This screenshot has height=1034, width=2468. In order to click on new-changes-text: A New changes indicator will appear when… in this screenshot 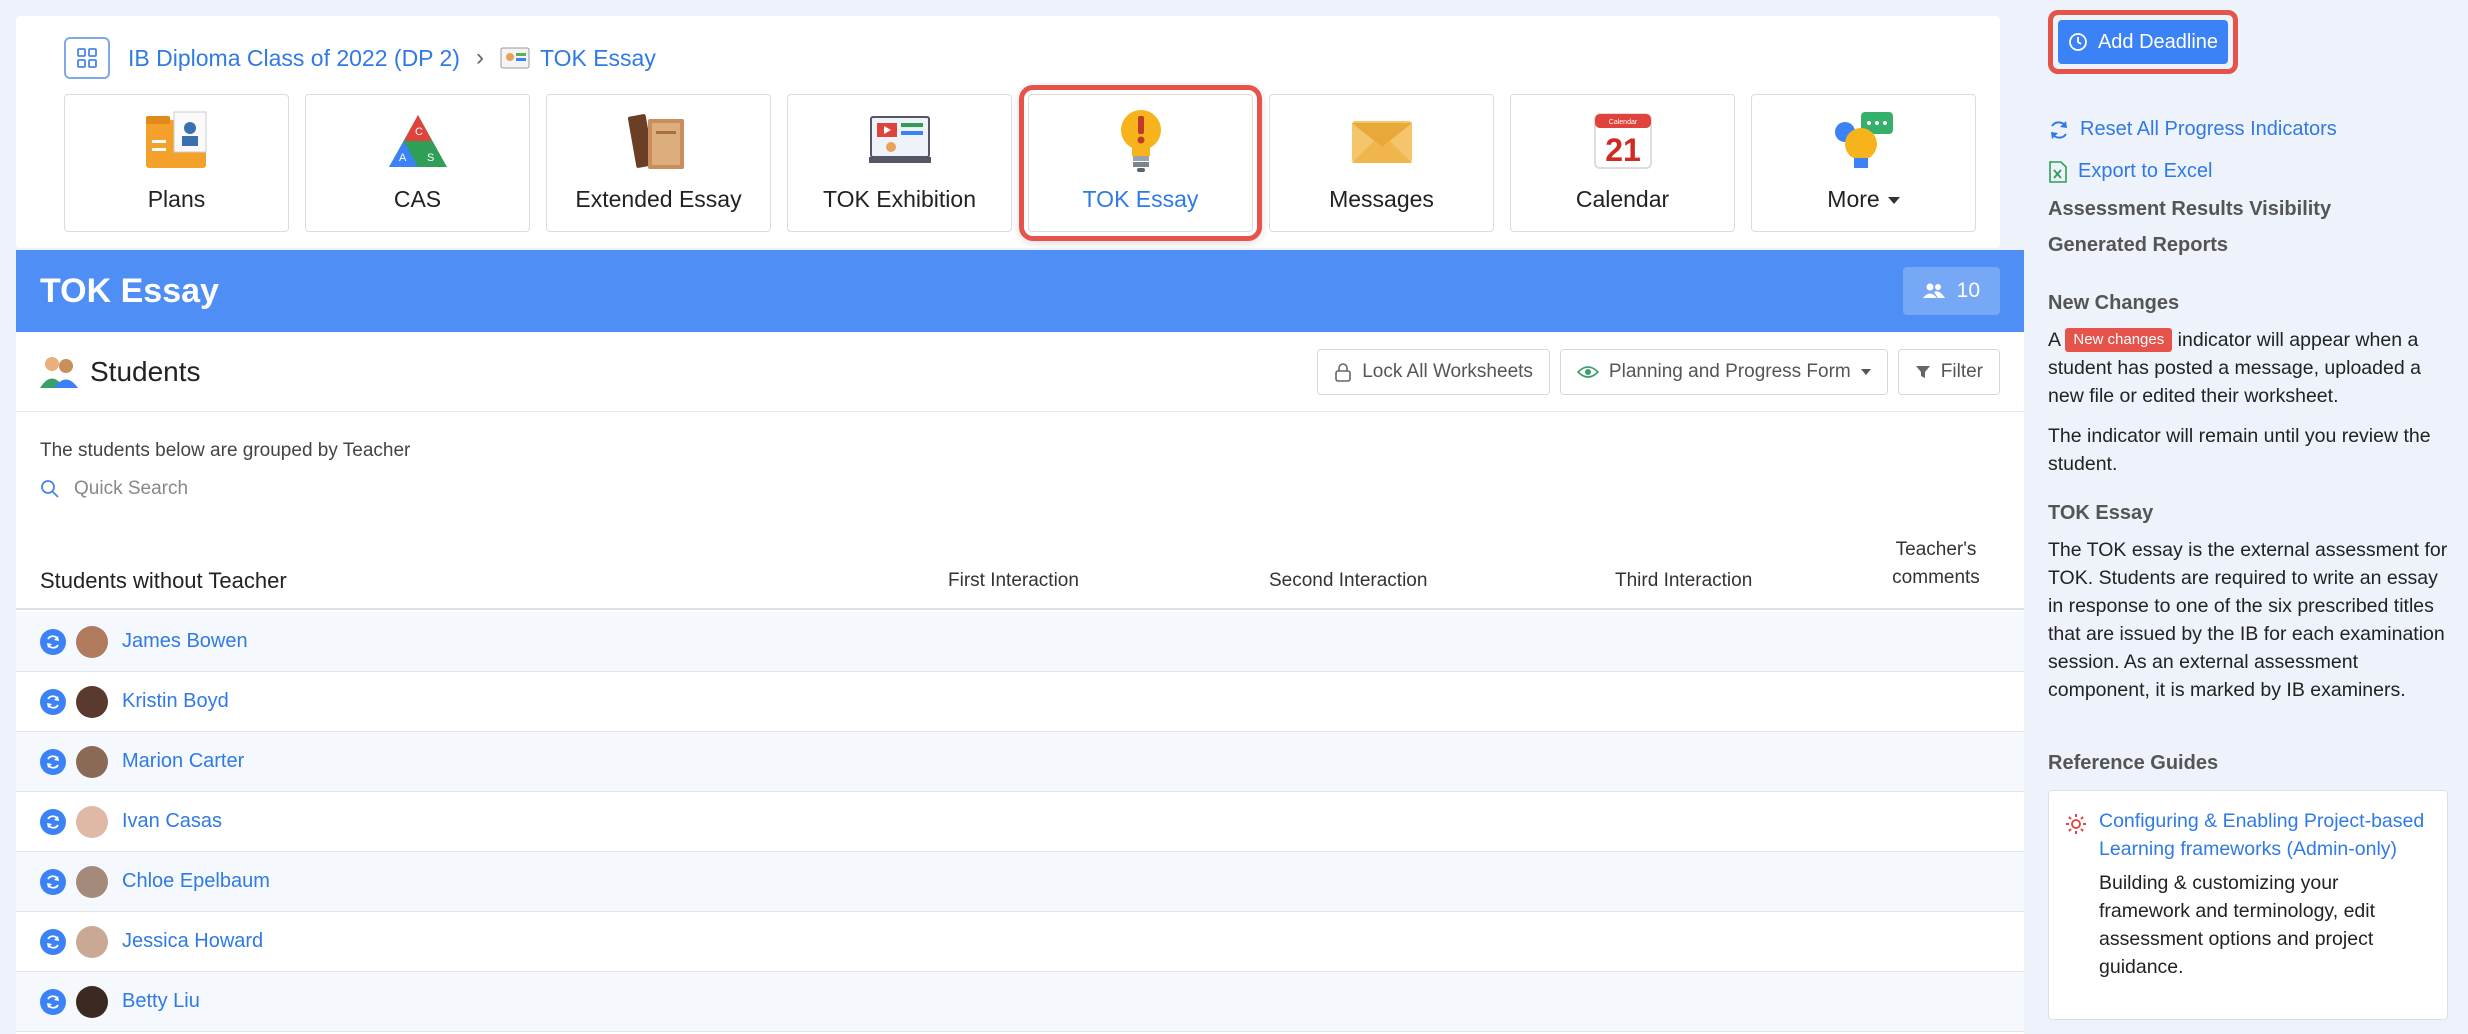, I will do `click(2234, 367)`.